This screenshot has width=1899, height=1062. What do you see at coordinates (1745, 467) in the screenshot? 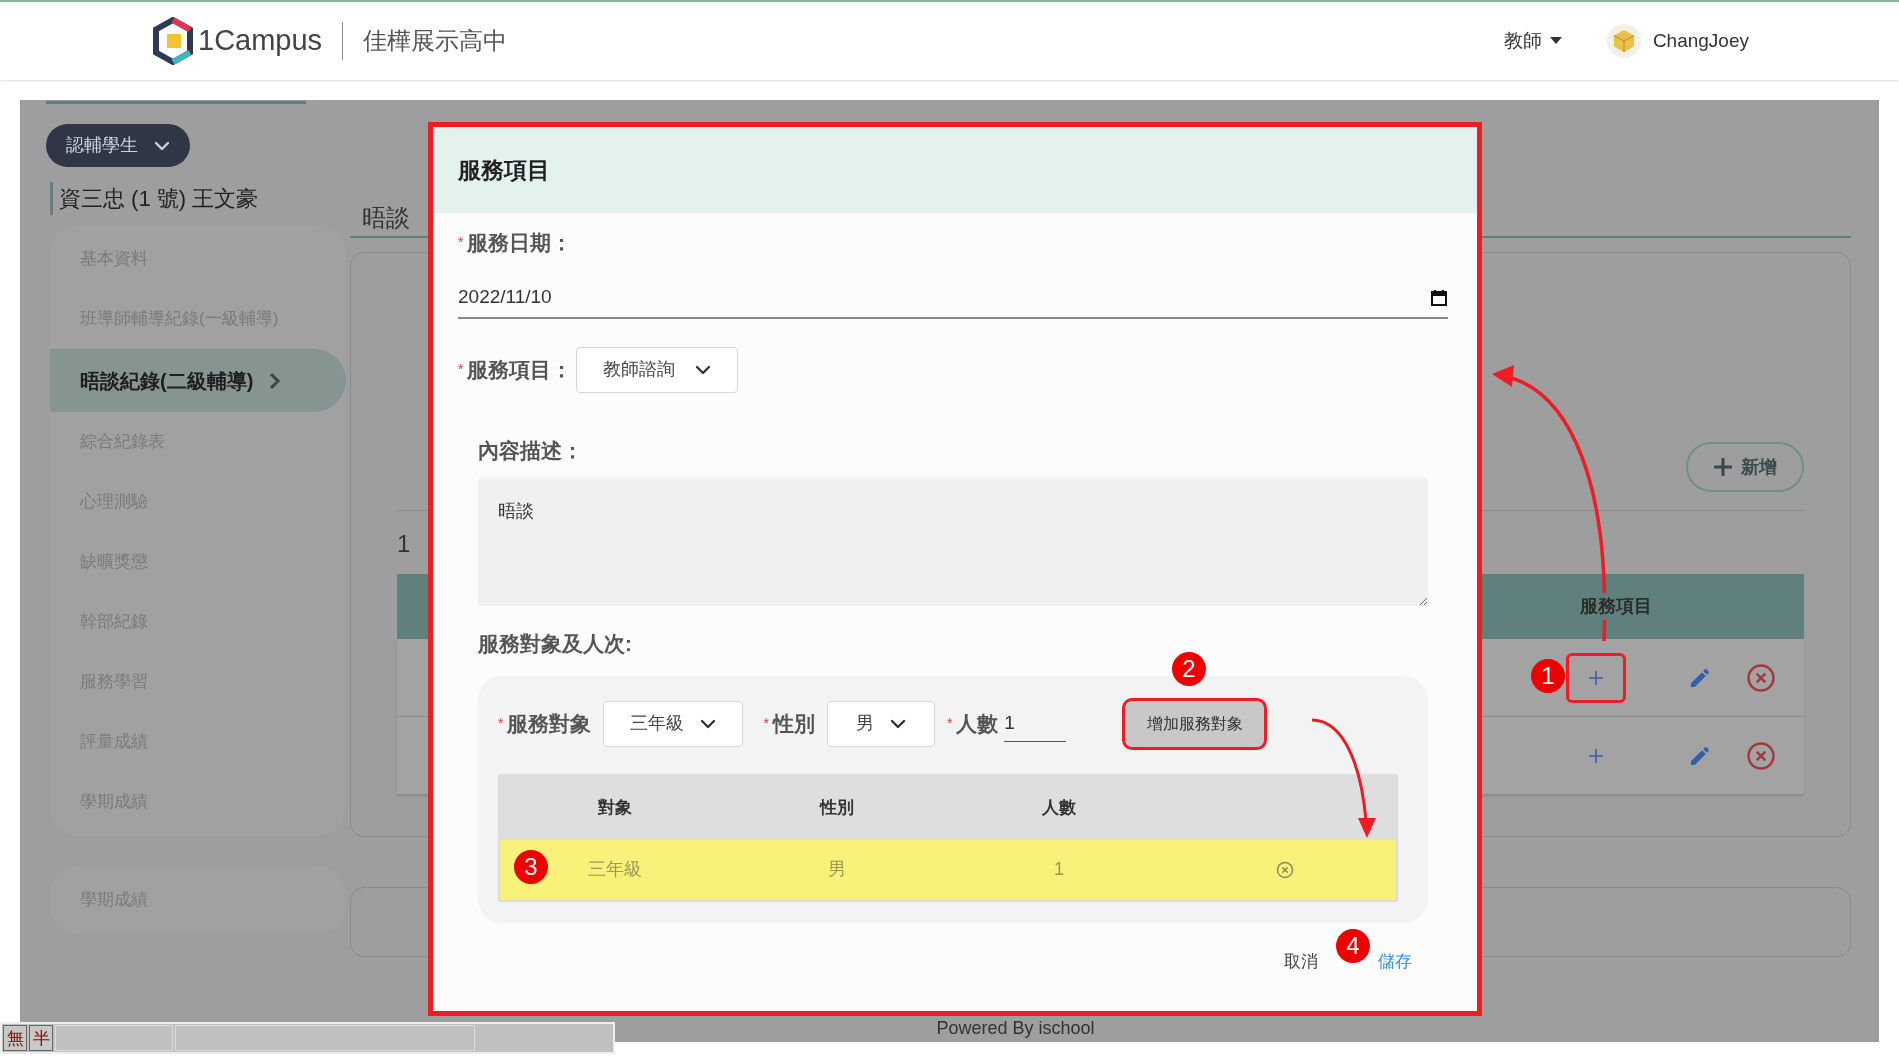
I see `add-button: 新增` at bounding box center [1745, 467].